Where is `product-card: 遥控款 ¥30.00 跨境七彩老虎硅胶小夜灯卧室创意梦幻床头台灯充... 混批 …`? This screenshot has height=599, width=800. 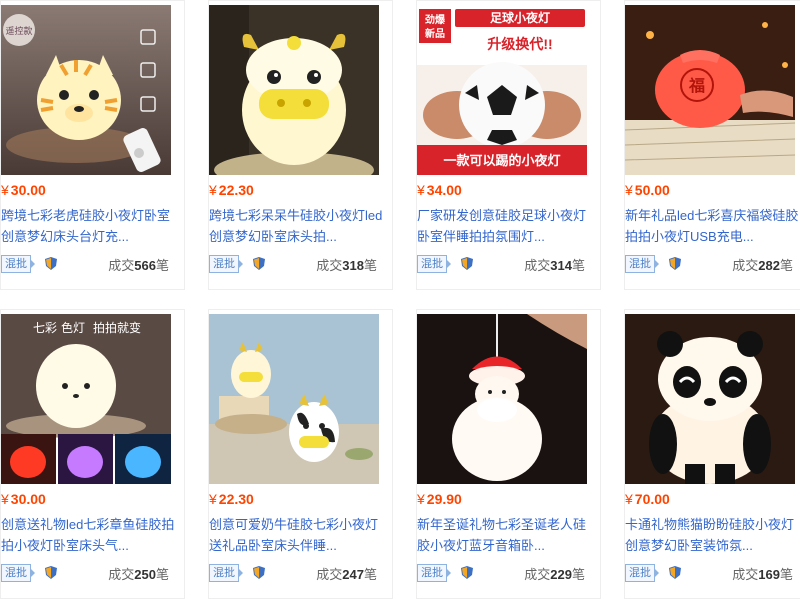
product-card: 遥控款 ¥30.00 跨境七彩老虎硅胶小夜灯卧室创意梦幻床头台灯充... 混批 … is located at coordinates (92, 145).